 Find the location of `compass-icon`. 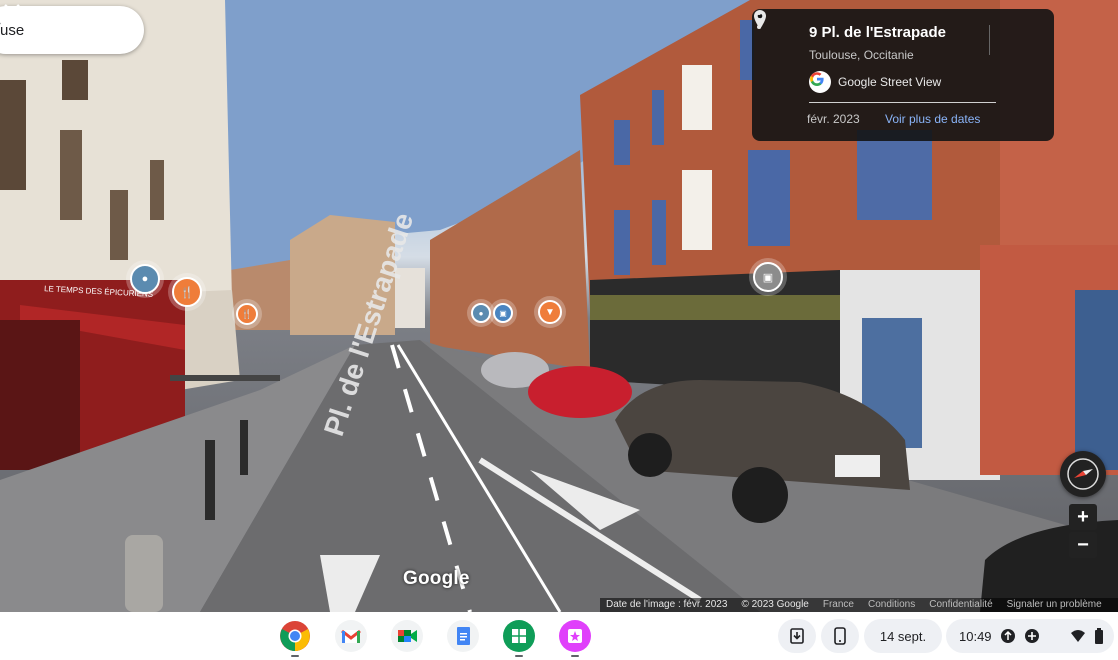

compass-icon is located at coordinates (1083, 474).